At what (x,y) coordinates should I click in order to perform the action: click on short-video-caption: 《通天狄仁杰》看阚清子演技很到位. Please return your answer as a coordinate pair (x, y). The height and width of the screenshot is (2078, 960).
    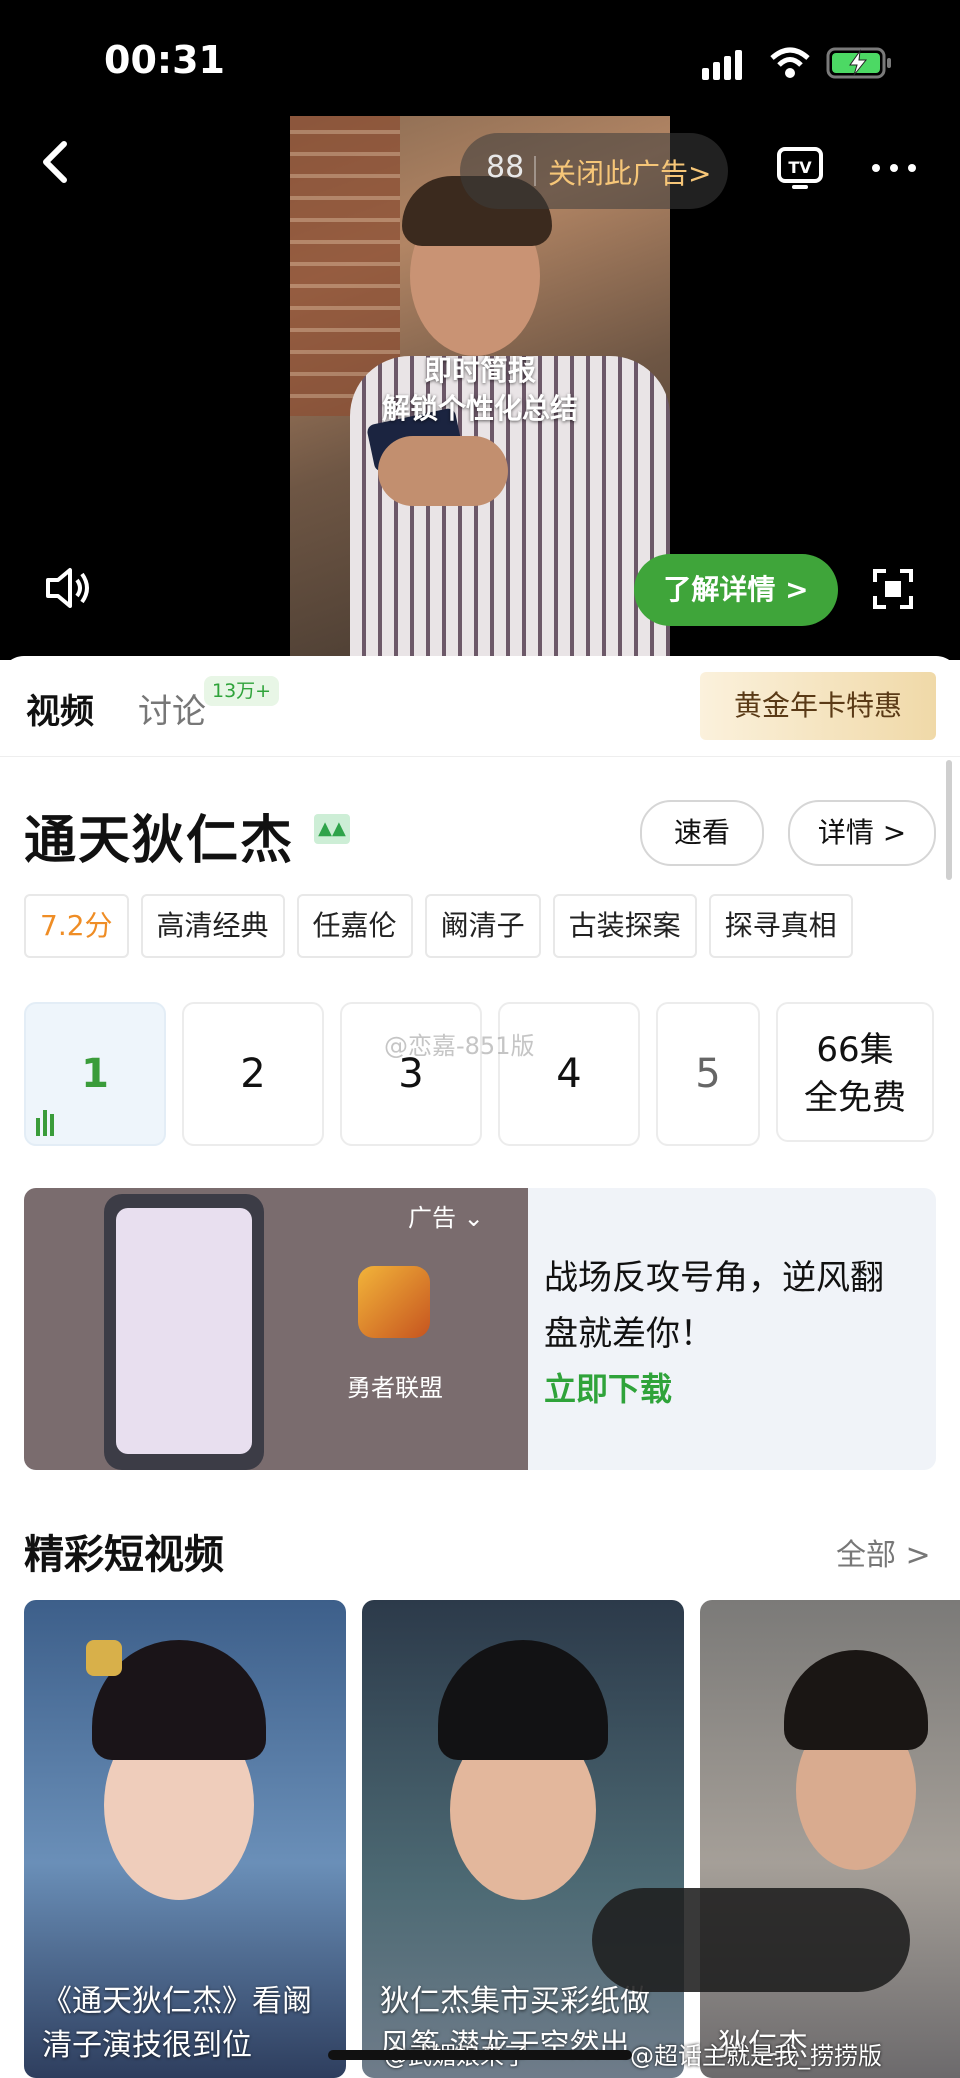
    Looking at the image, I should click on (177, 2023).